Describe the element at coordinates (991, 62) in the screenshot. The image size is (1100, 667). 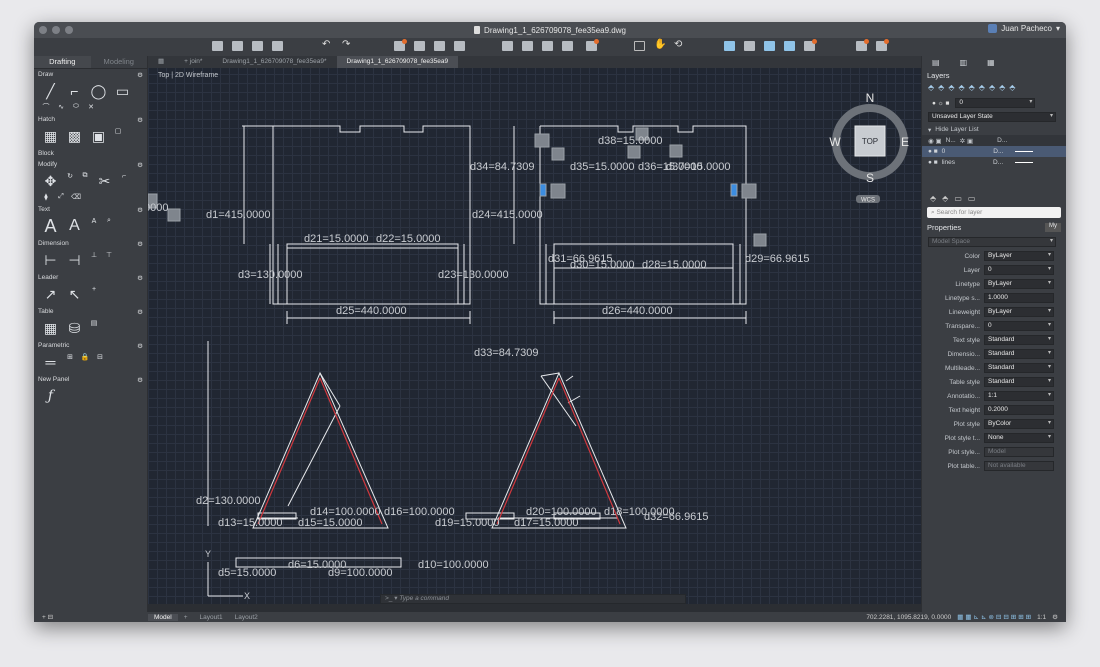
I see `table-tab-icon: ▦` at that location.